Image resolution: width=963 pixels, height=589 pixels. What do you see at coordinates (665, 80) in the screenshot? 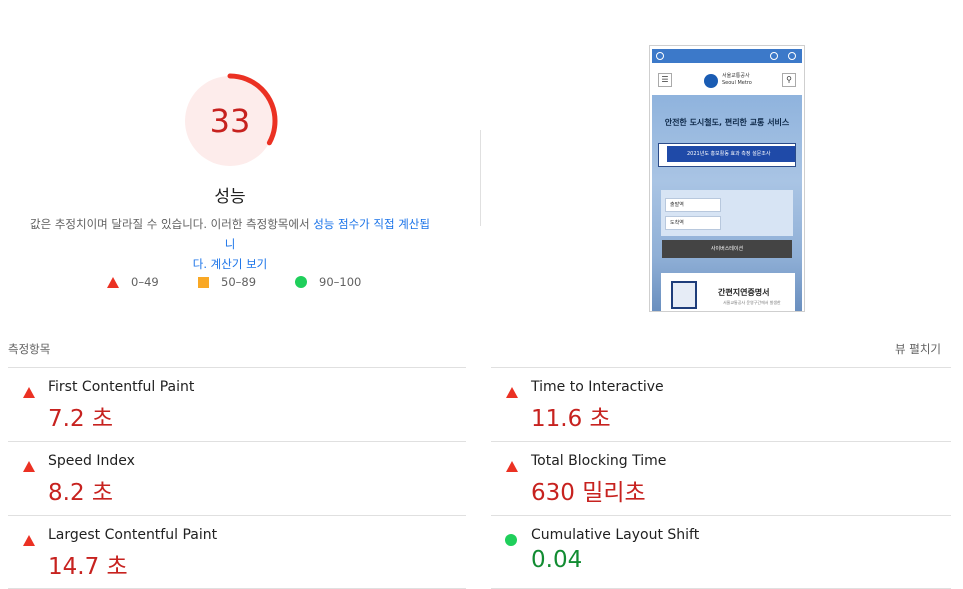
I see `hamburger-icon: ☰` at bounding box center [665, 80].